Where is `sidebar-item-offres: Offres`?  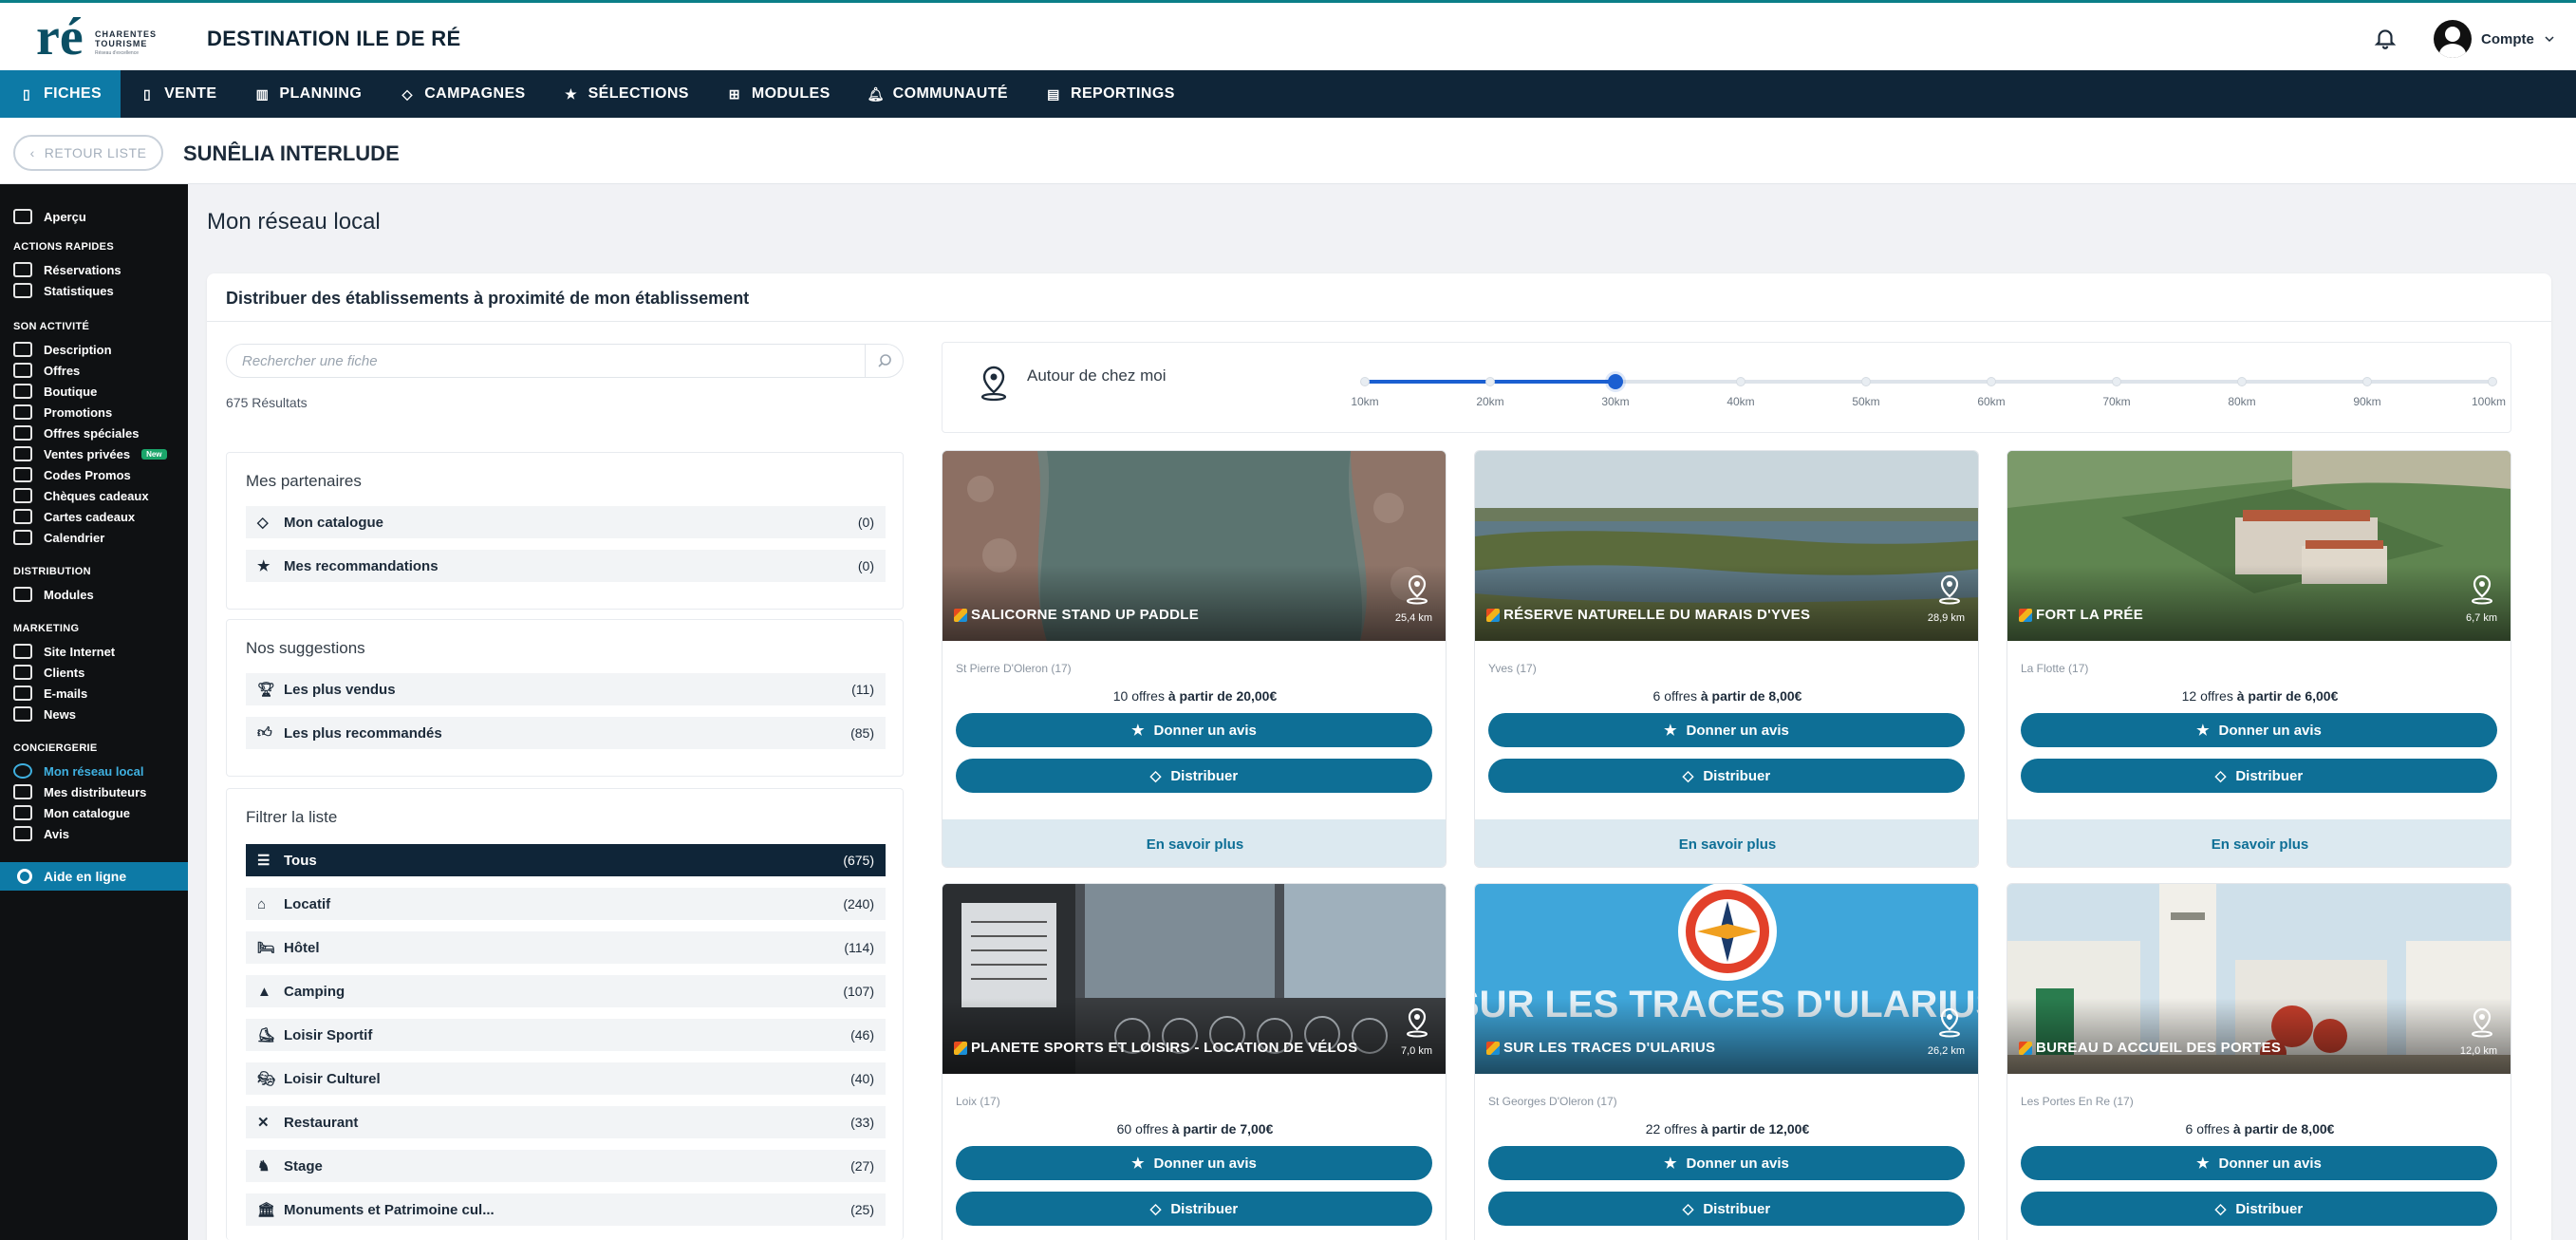 sidebar-item-offres: Offres is located at coordinates (46, 370).